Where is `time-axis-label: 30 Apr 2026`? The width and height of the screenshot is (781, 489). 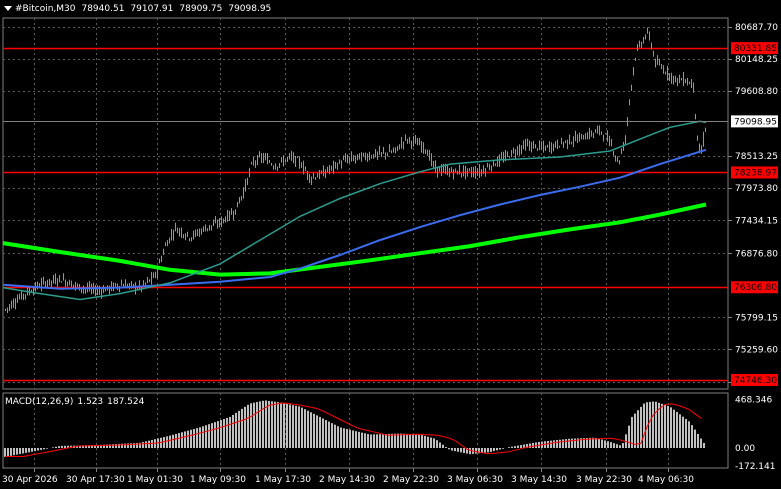 time-axis-label: 30 Apr 2026 is located at coordinates (30, 480).